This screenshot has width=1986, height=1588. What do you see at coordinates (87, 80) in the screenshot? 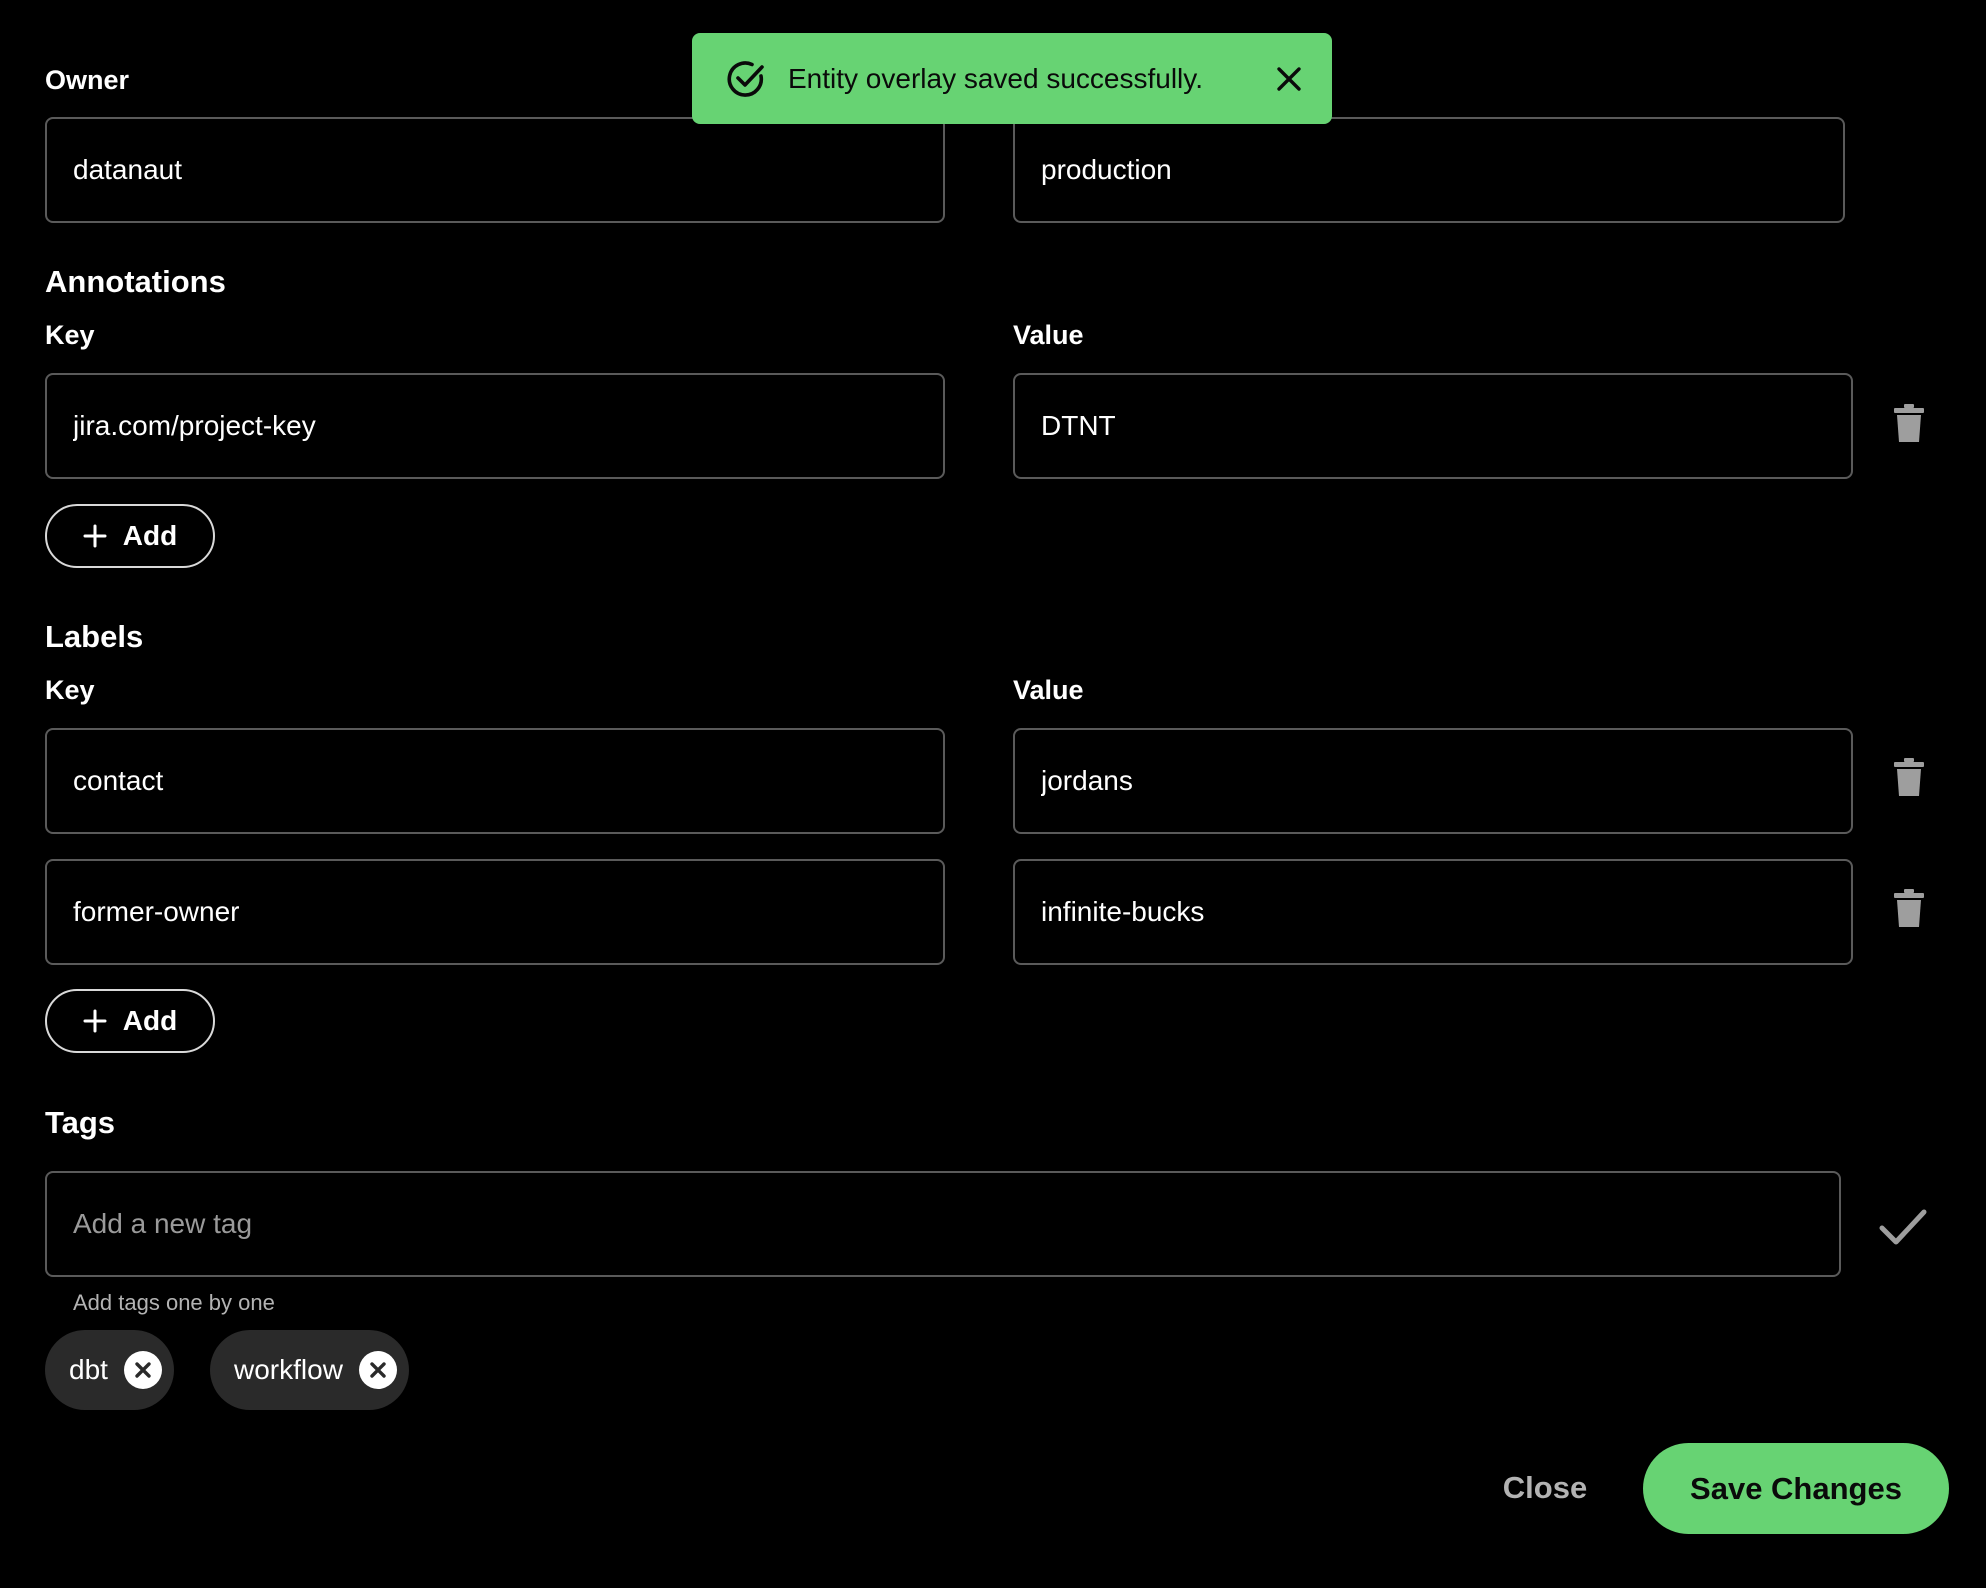
I see `owner-label: Owner` at bounding box center [87, 80].